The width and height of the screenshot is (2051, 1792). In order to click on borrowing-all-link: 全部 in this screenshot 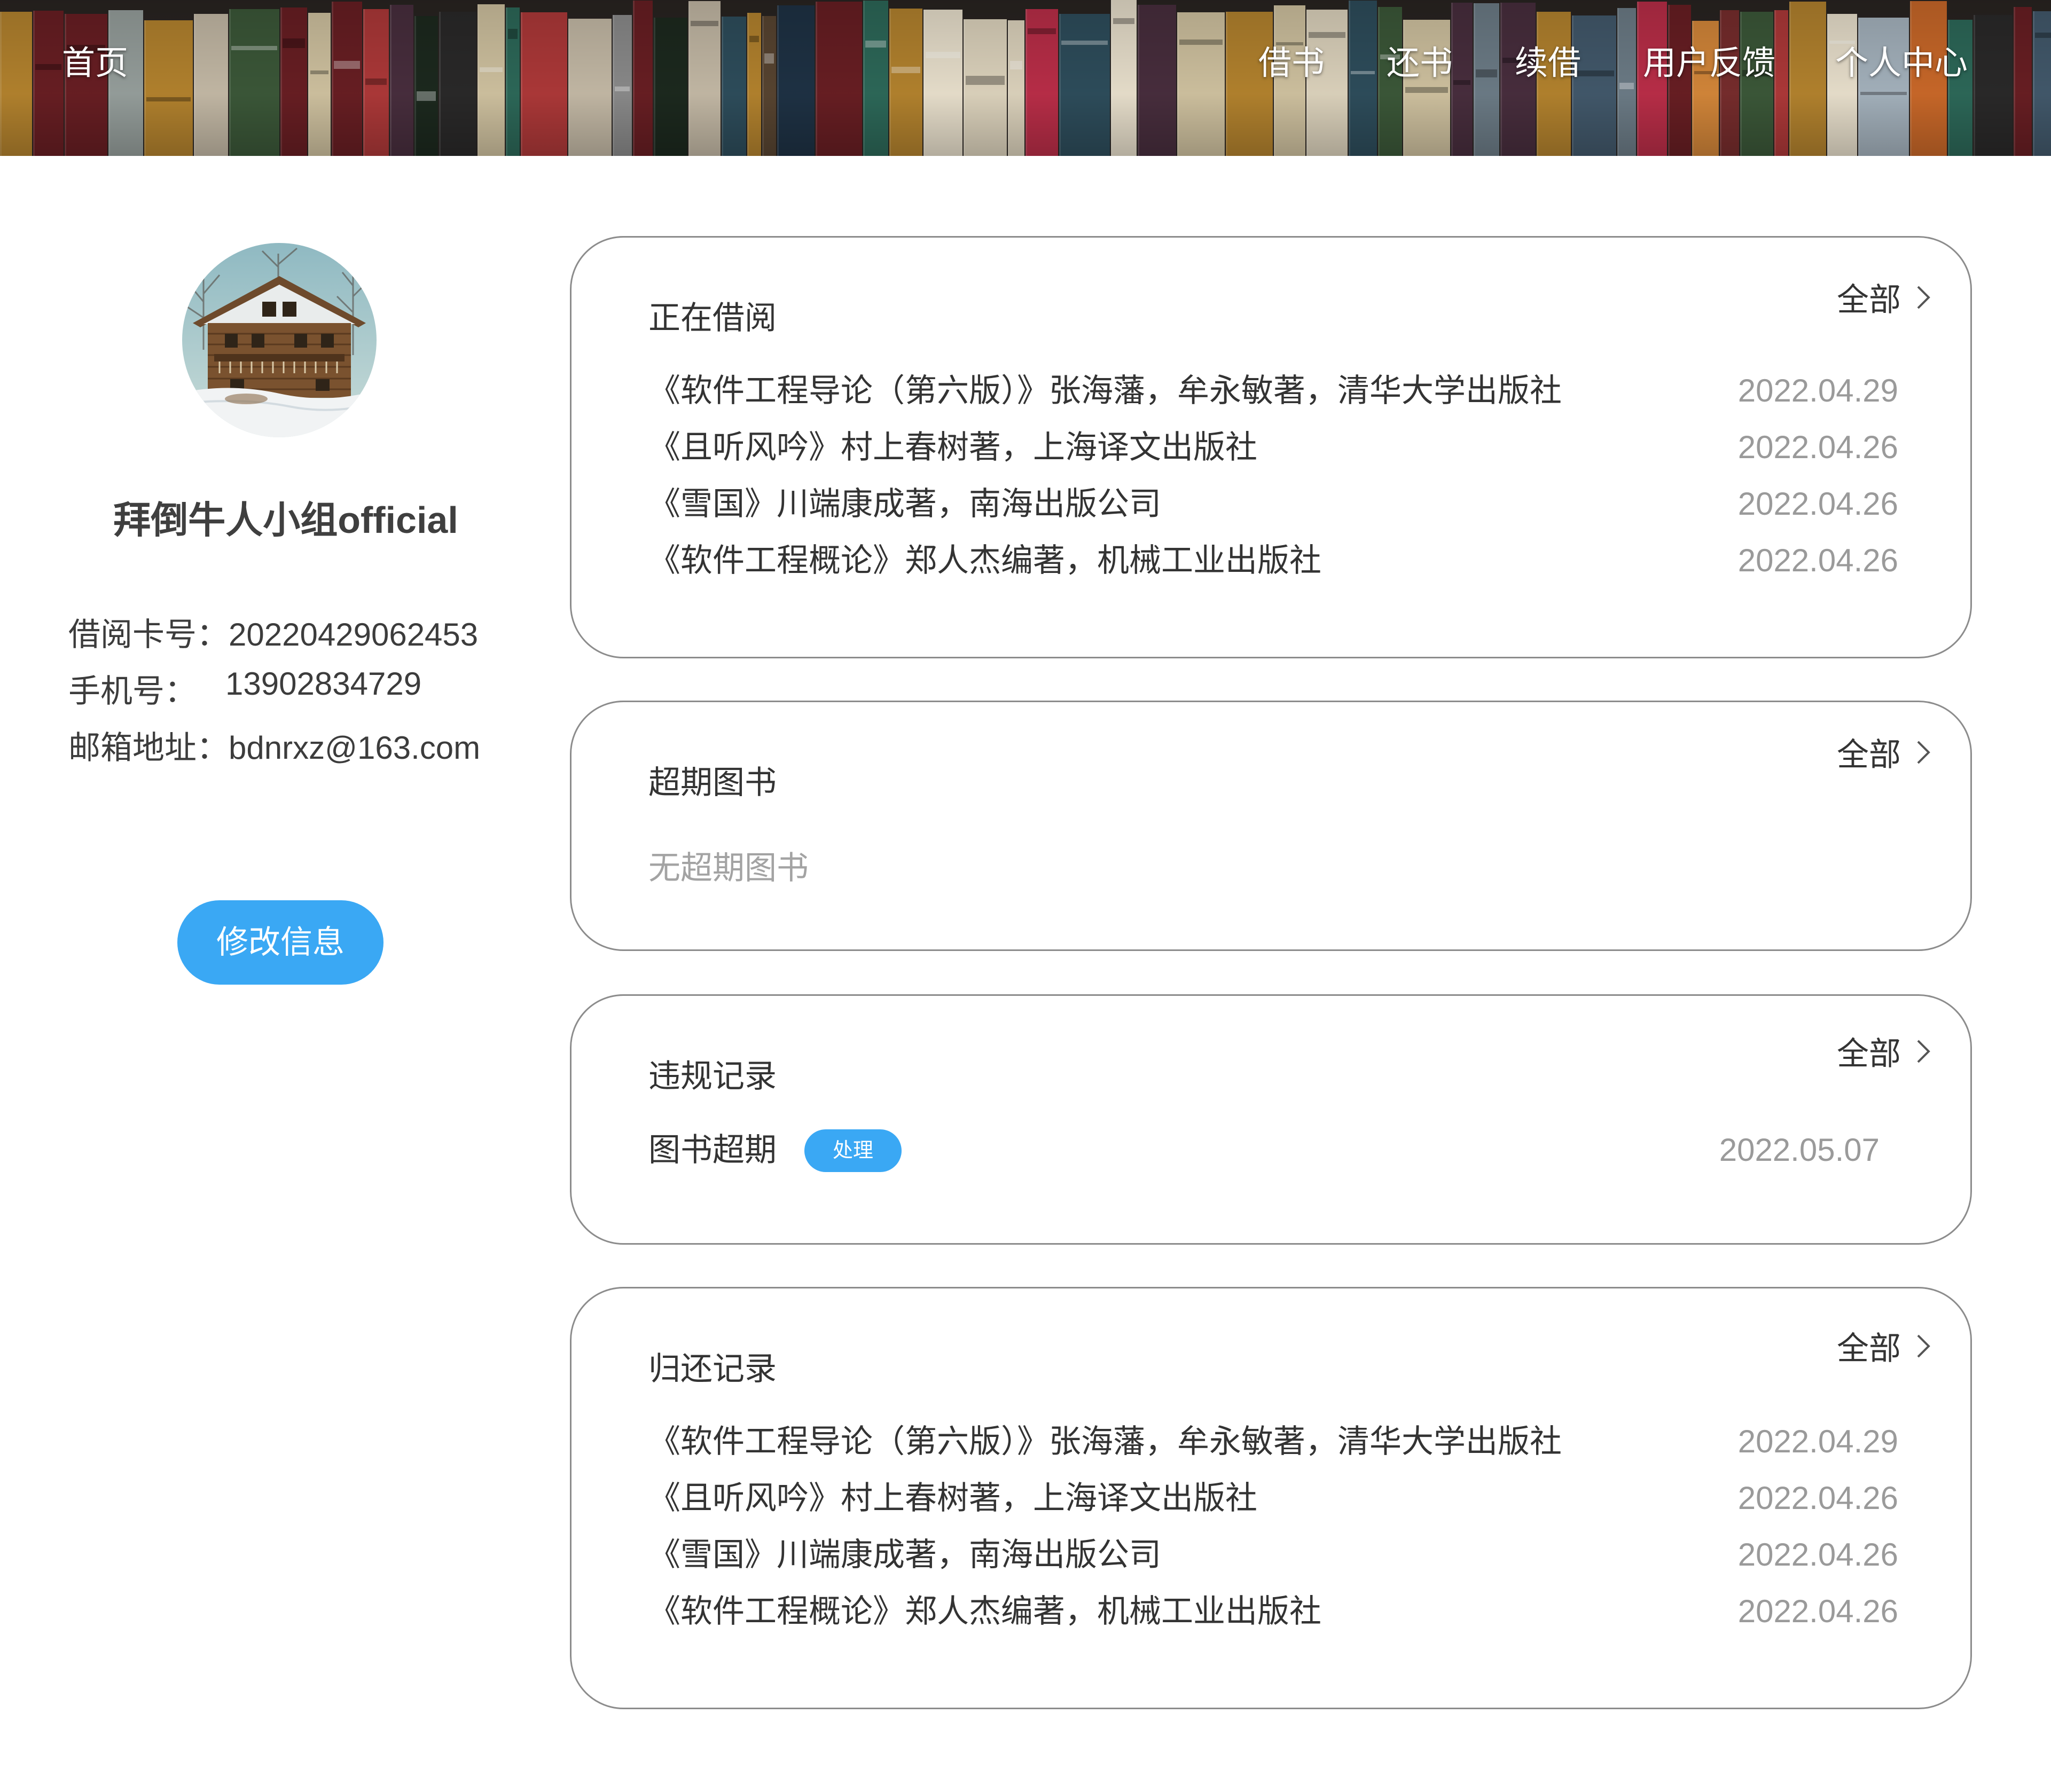, I will do `click(1885, 297)`.